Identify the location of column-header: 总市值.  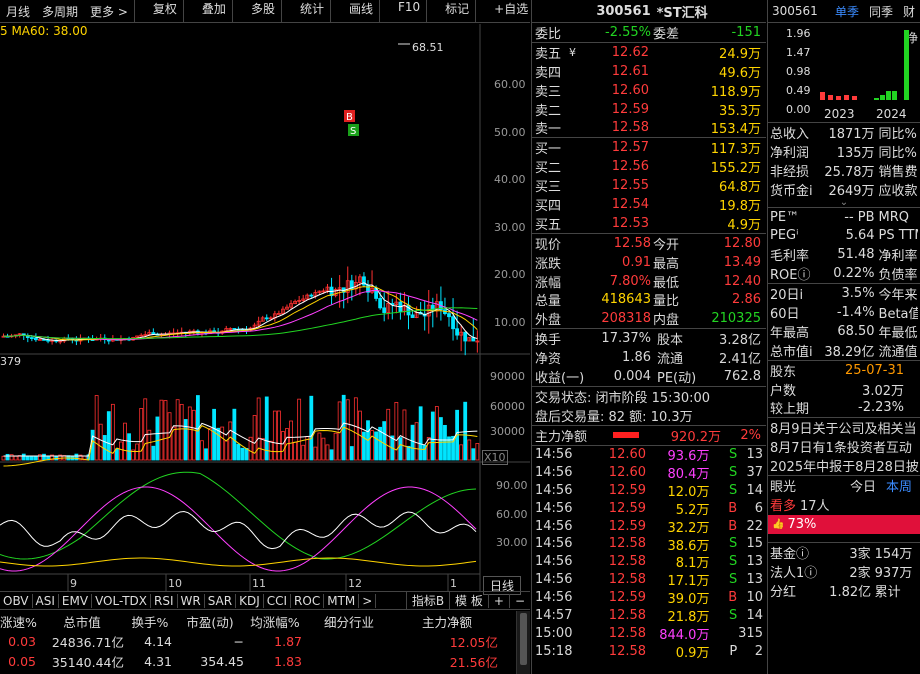
(84, 621).